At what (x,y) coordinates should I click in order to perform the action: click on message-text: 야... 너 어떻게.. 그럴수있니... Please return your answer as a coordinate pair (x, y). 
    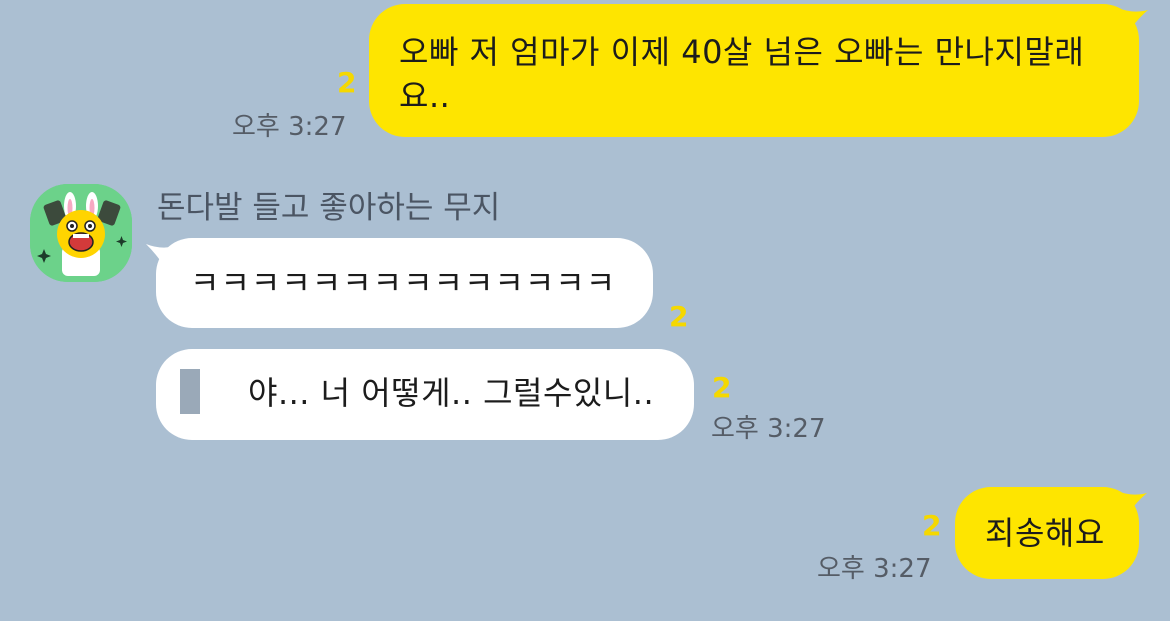
    Looking at the image, I should click on (451, 393).